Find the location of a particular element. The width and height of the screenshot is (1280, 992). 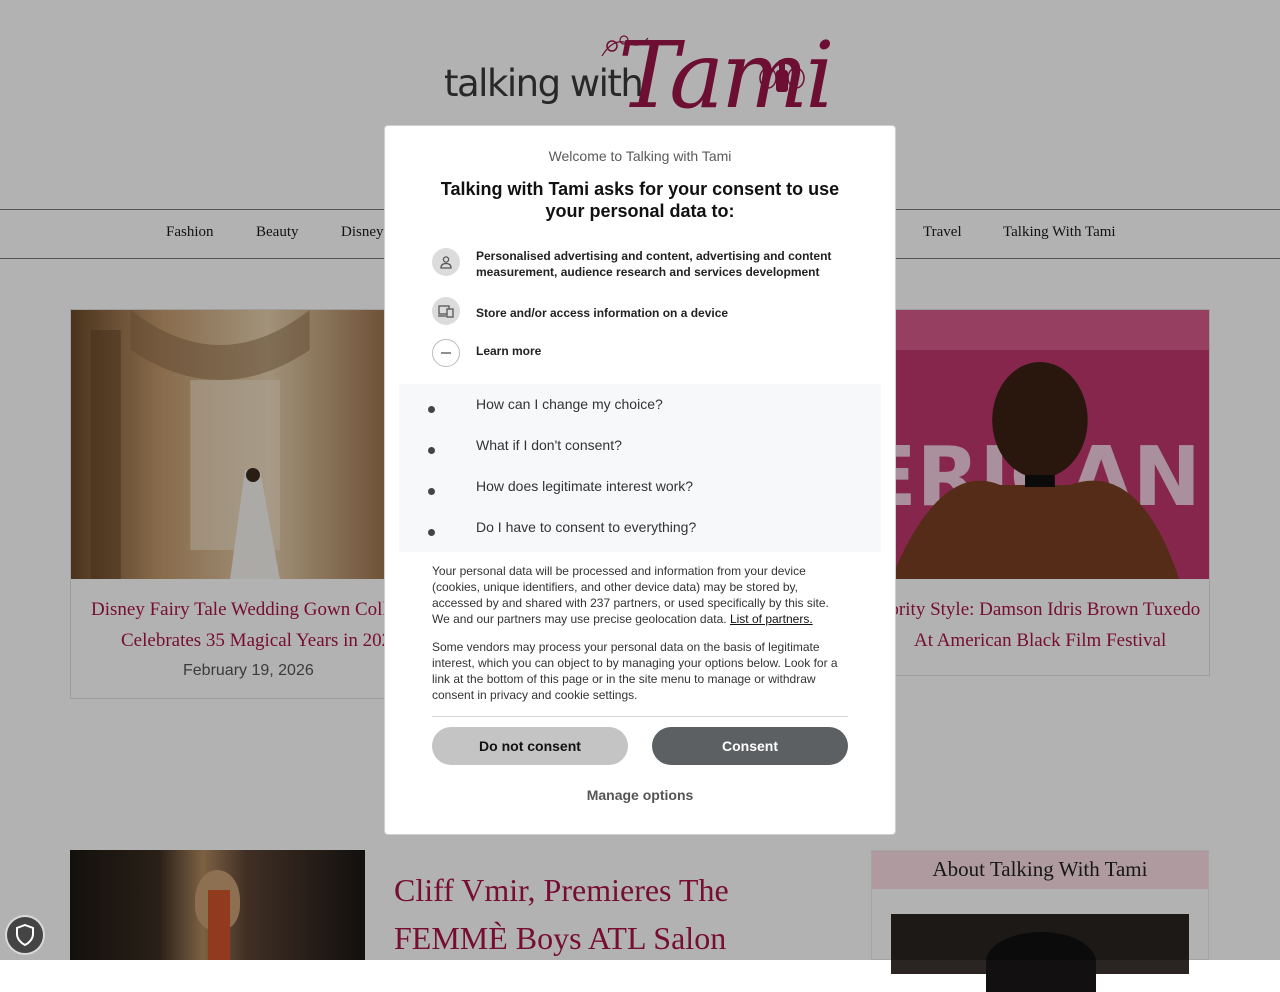

privacy-settings-button is located at coordinates (25, 935).